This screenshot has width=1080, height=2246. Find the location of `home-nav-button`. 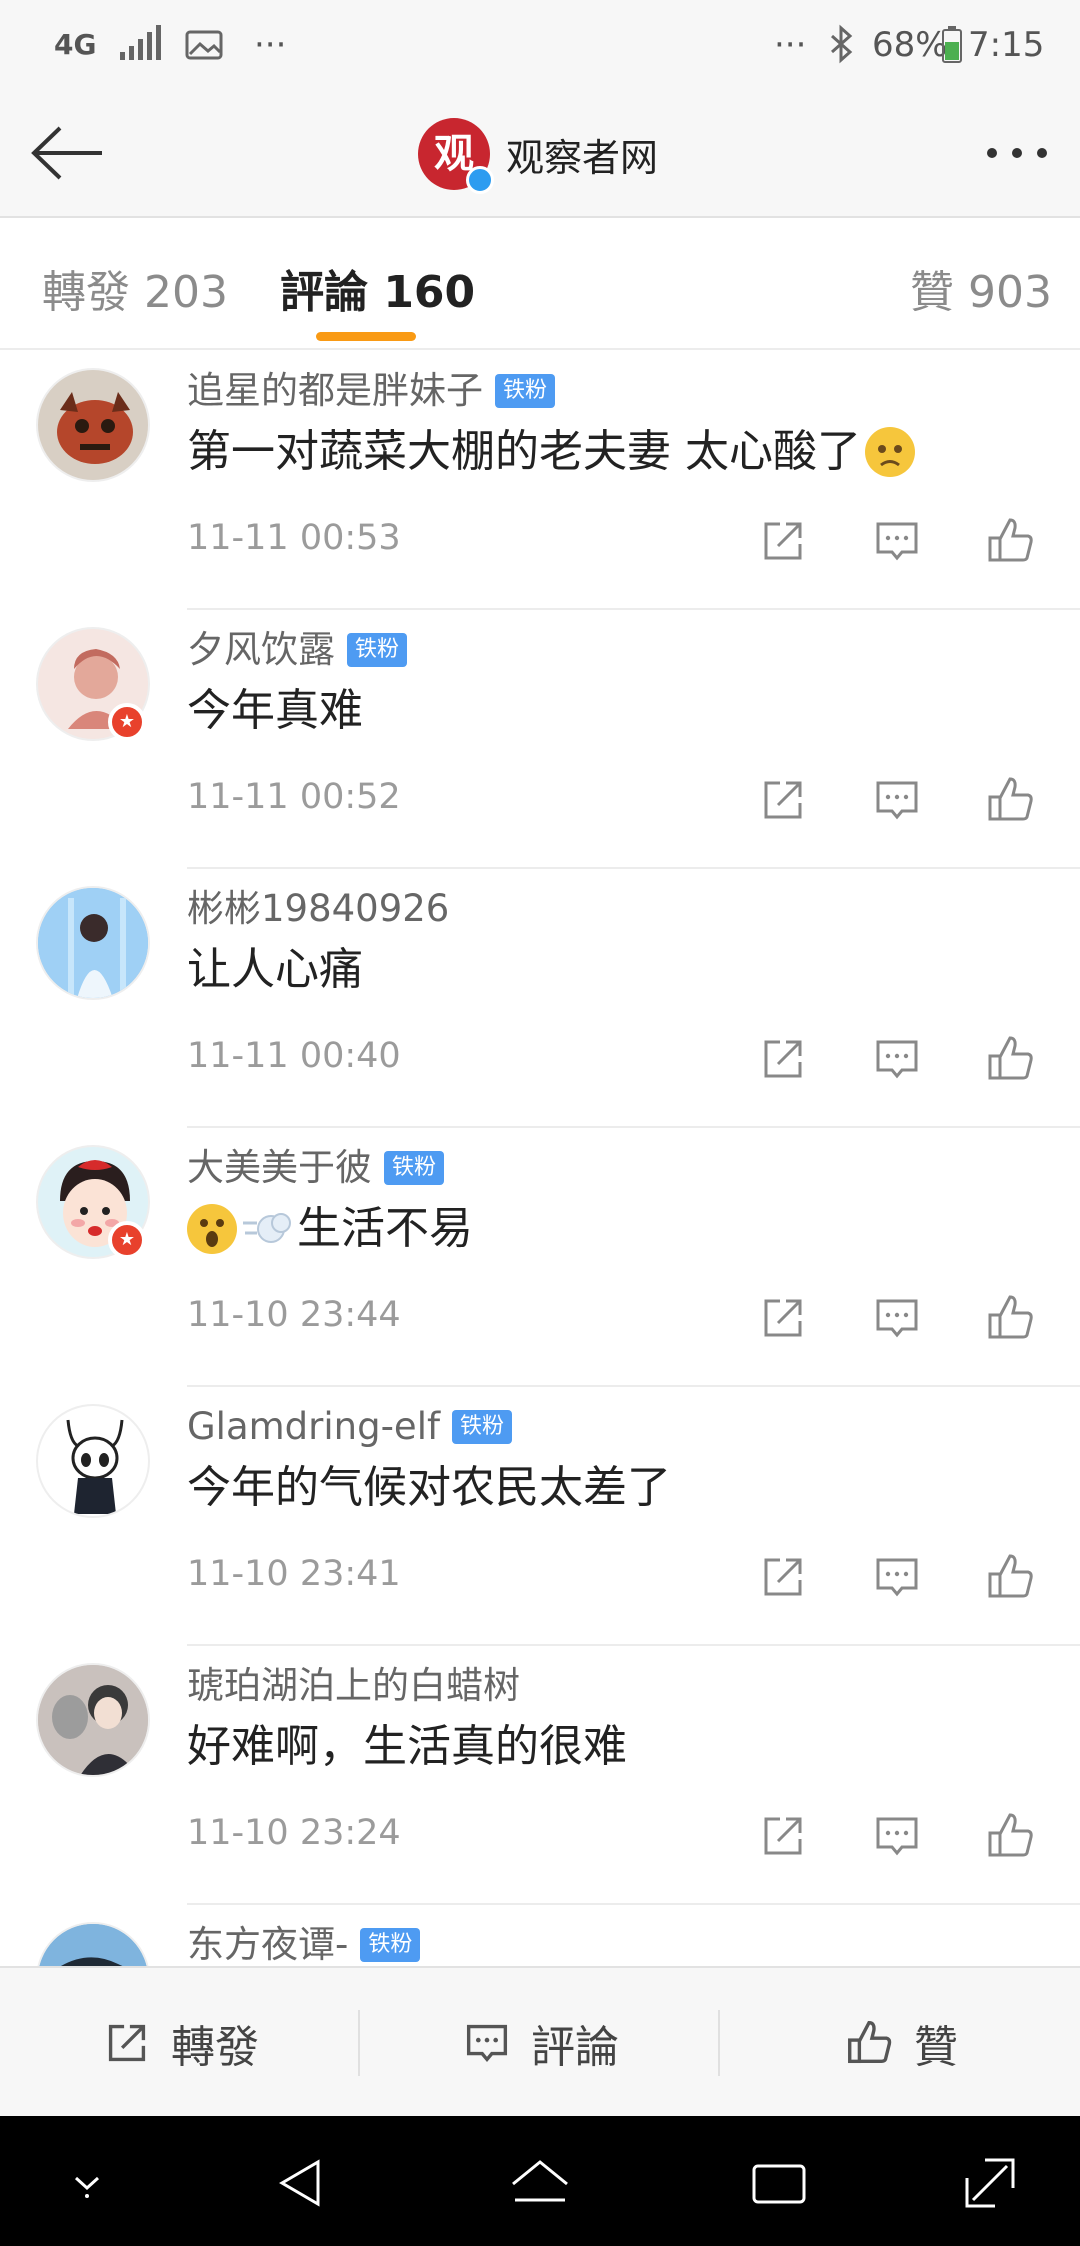

home-nav-button is located at coordinates (540, 2183).